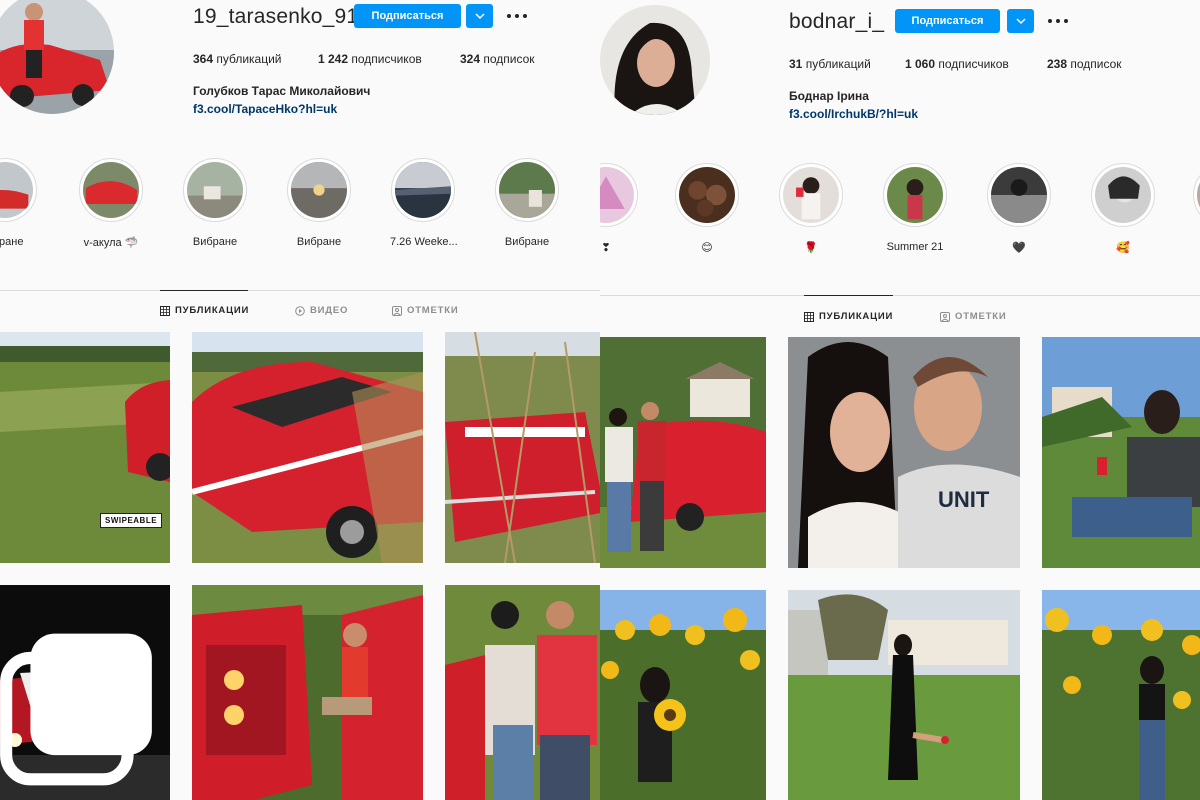  Describe the element at coordinates (1196, 195) in the screenshot. I see `story-highlight` at that location.